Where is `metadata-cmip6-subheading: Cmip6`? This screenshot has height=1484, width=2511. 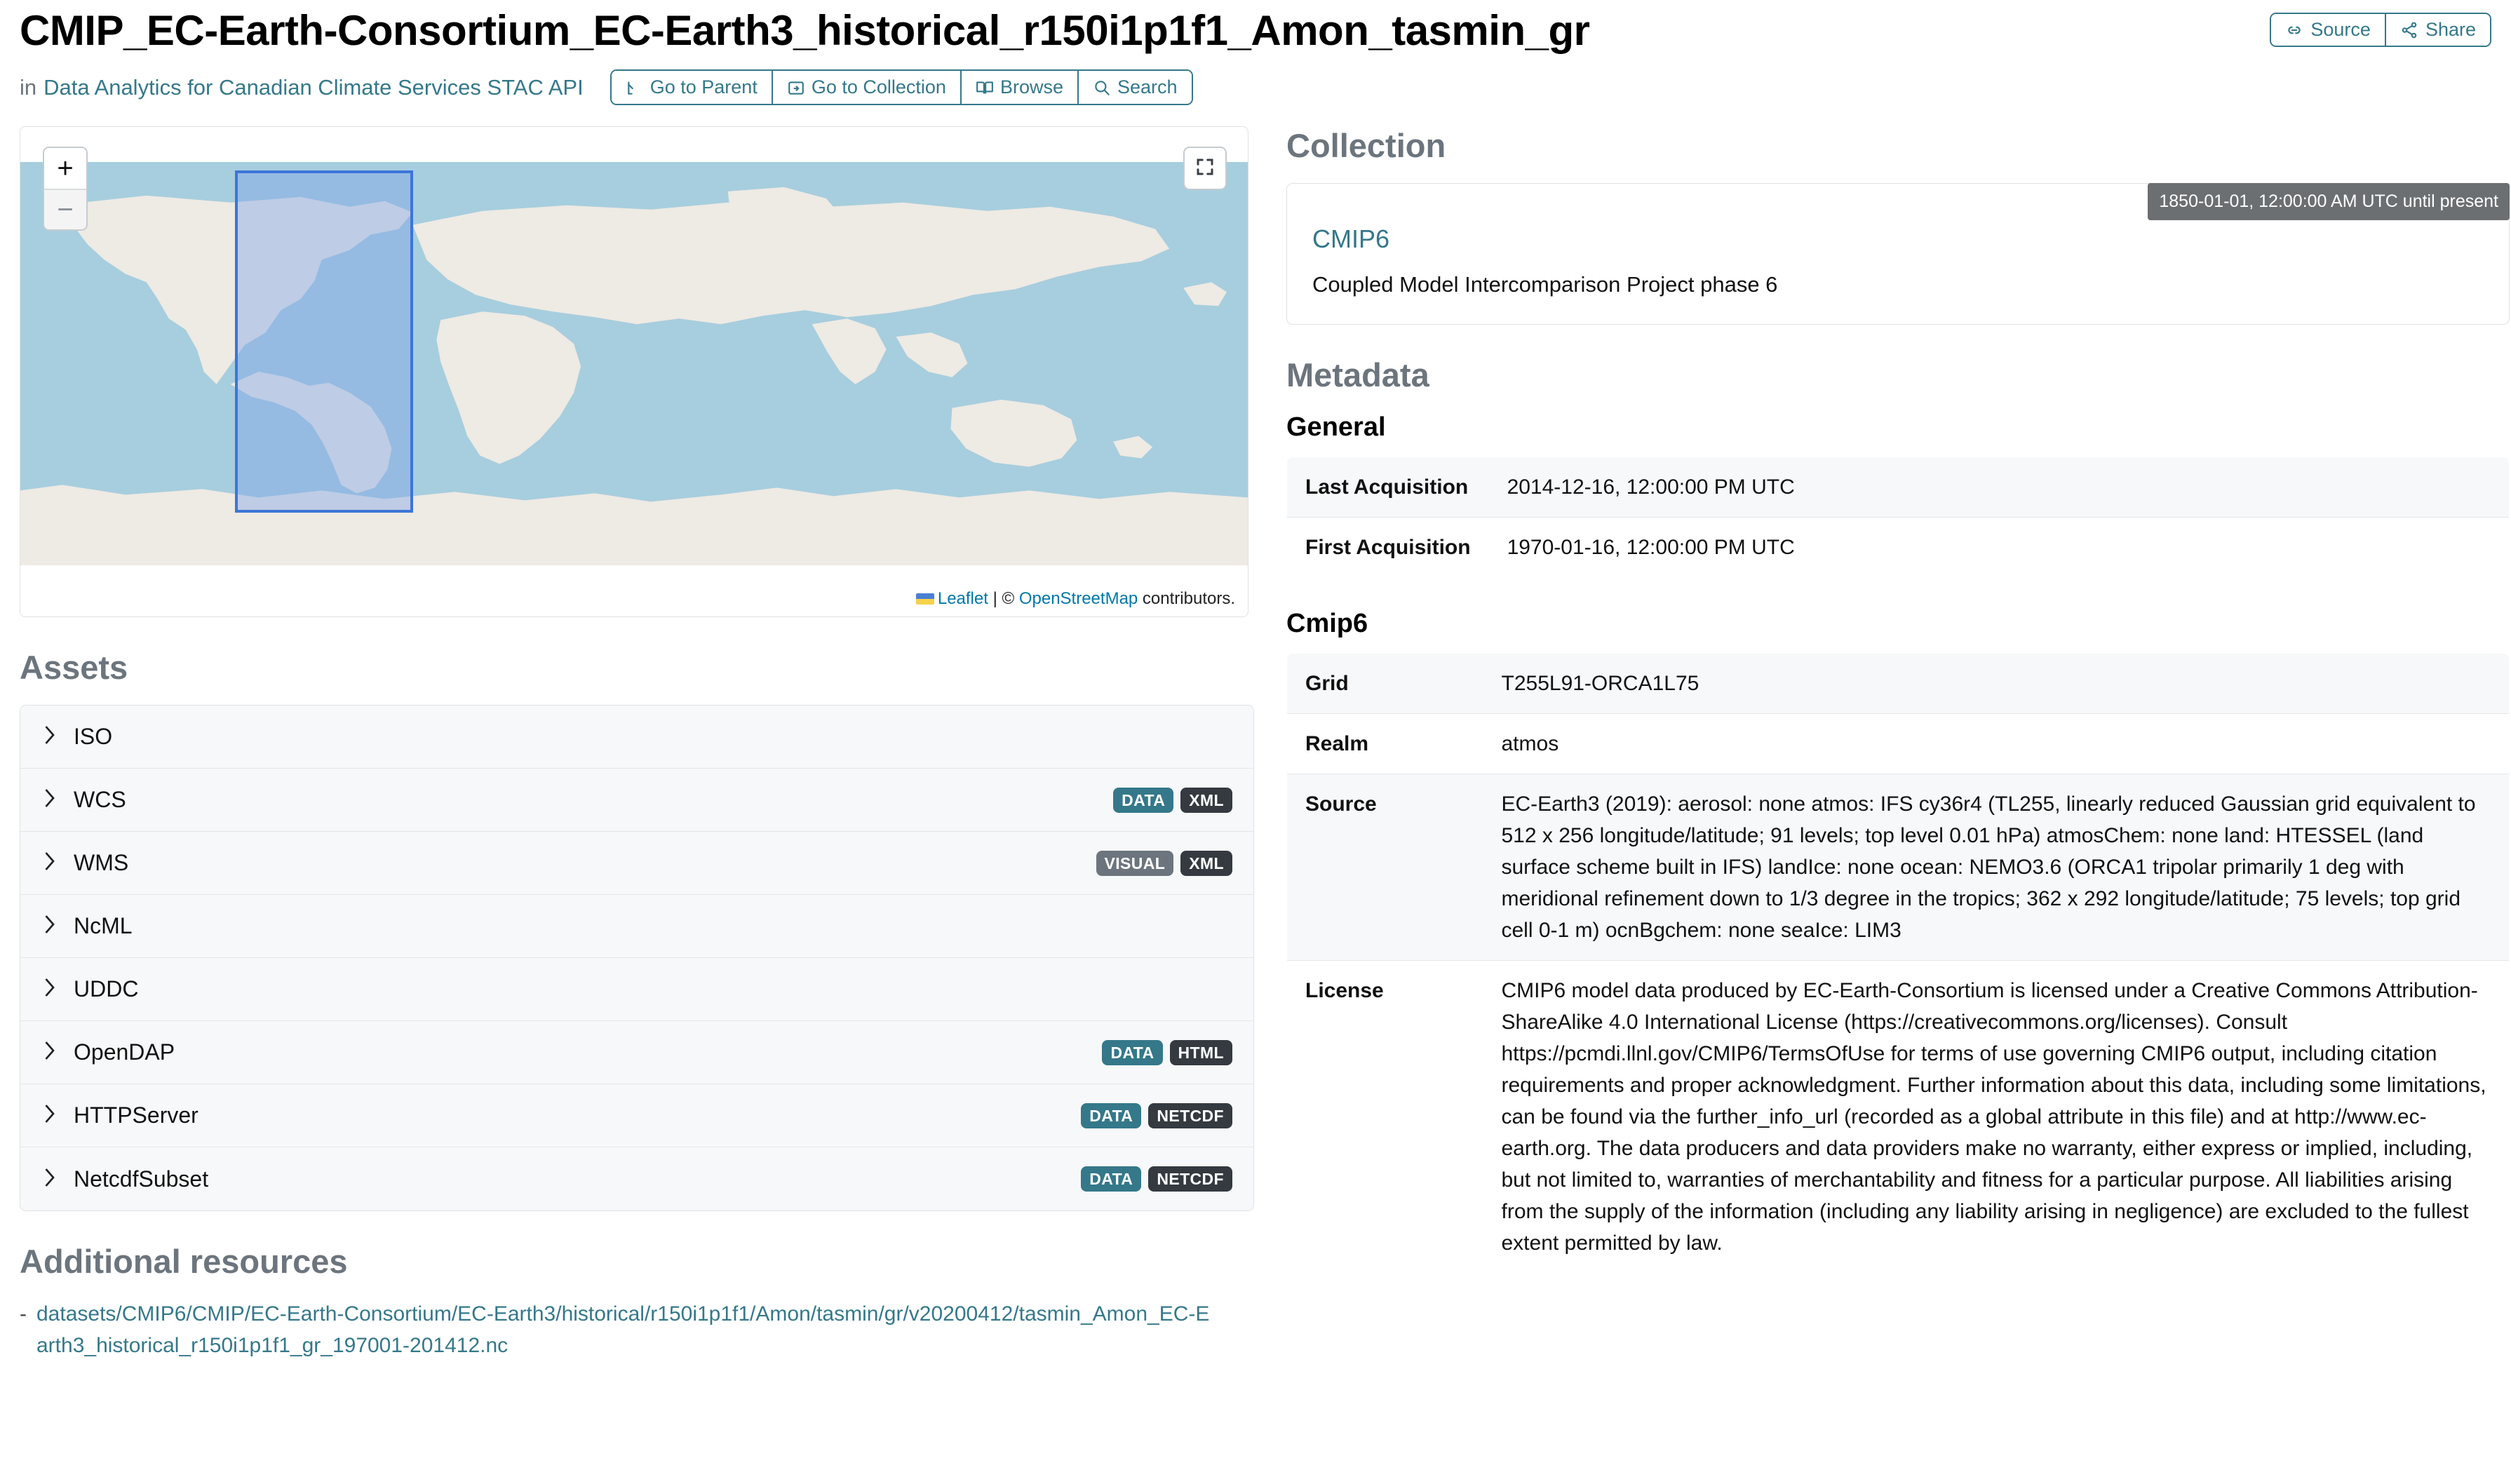
metadata-cmip6-subheading: Cmip6 is located at coordinates (1327, 624).